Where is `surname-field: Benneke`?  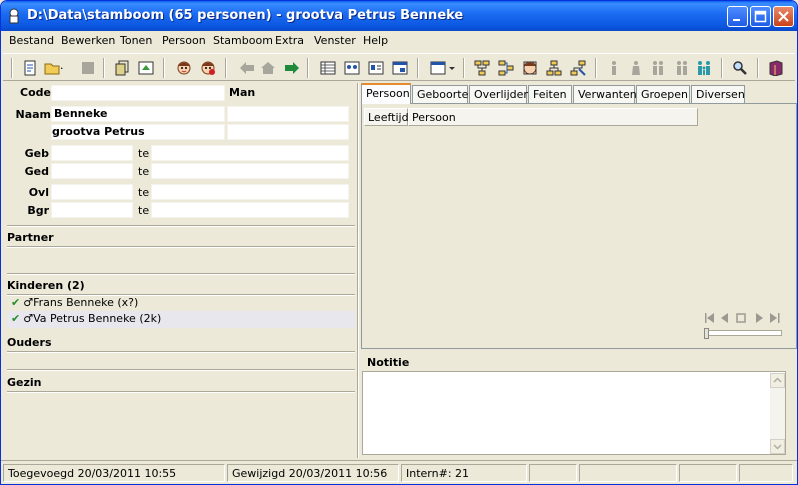
surname-field: Benneke is located at coordinates (138, 114).